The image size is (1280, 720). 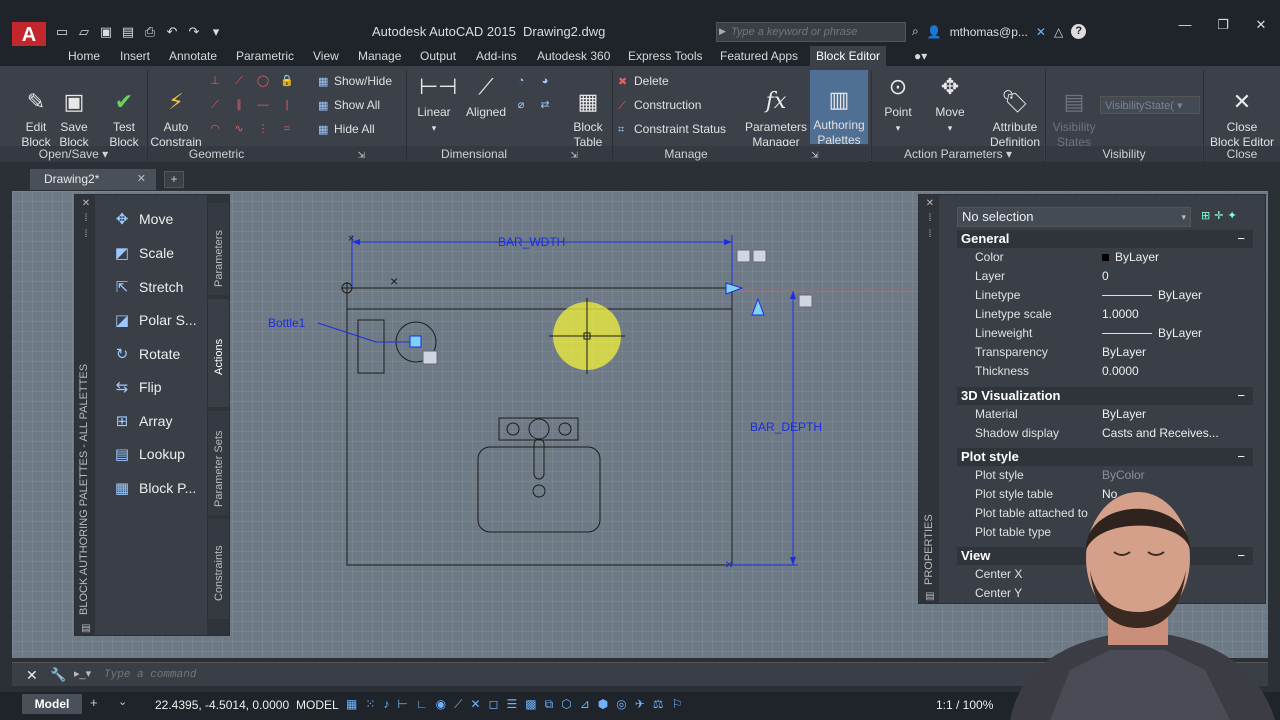 What do you see at coordinates (239, 105) in the screenshot?
I see `parallel-icon: ∥` at bounding box center [239, 105].